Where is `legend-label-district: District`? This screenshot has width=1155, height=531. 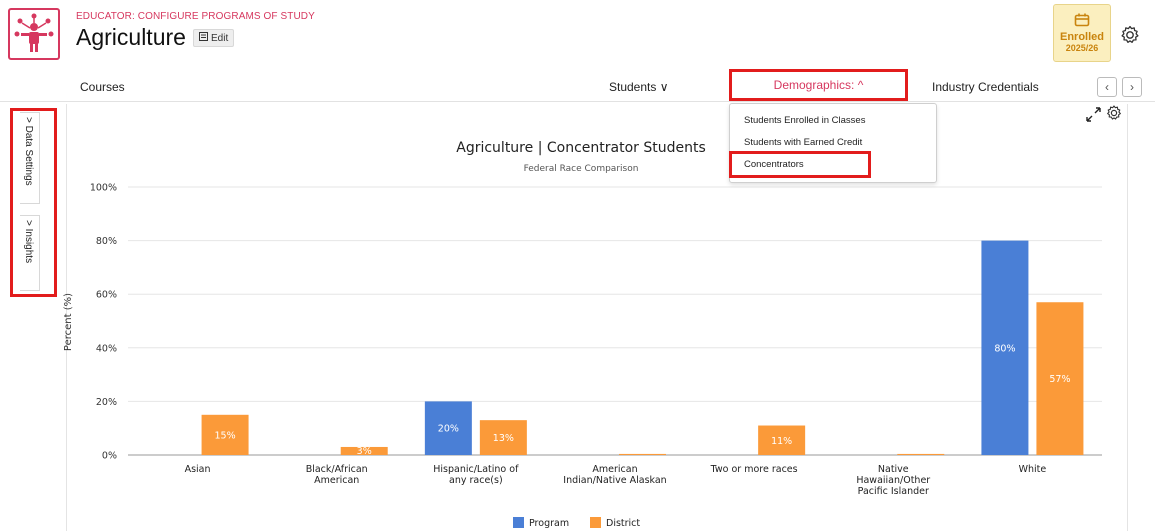 legend-label-district: District is located at coordinates (623, 523).